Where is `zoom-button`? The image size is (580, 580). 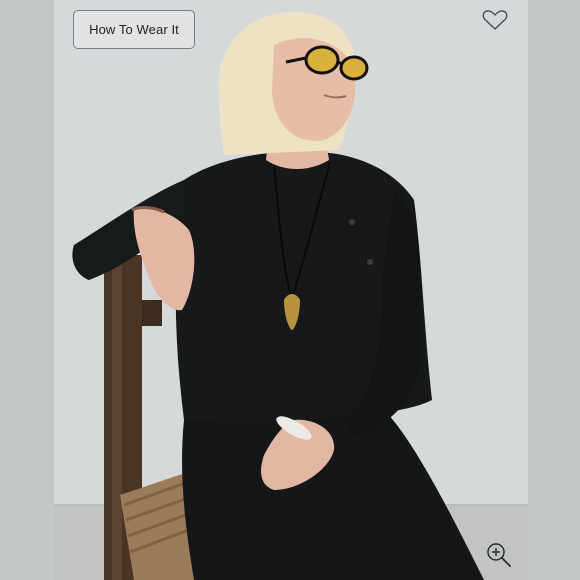 zoom-button is located at coordinates (499, 555).